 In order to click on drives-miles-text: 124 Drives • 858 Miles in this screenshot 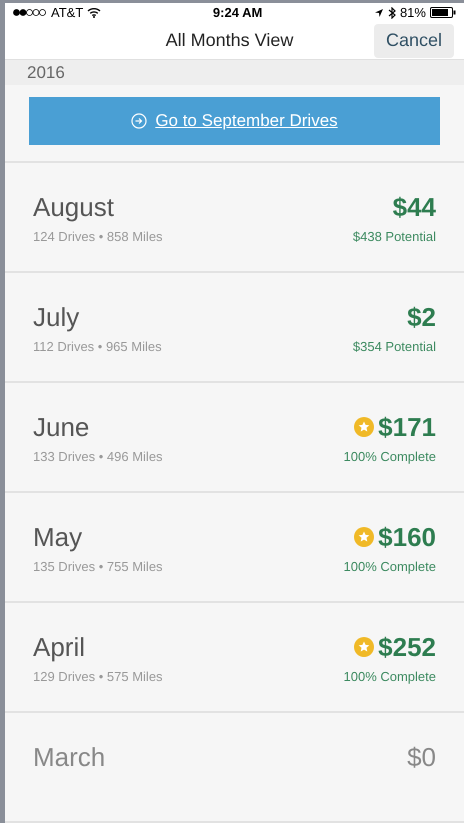, I will do `click(98, 237)`.